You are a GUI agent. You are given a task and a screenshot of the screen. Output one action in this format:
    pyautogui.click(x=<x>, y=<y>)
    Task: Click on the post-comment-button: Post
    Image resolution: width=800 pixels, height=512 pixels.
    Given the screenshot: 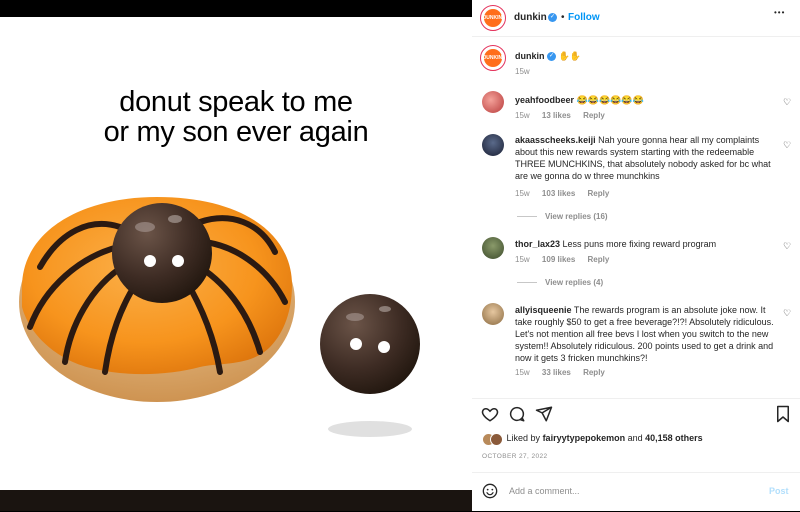 What is the action you would take?
    pyautogui.click(x=779, y=491)
    